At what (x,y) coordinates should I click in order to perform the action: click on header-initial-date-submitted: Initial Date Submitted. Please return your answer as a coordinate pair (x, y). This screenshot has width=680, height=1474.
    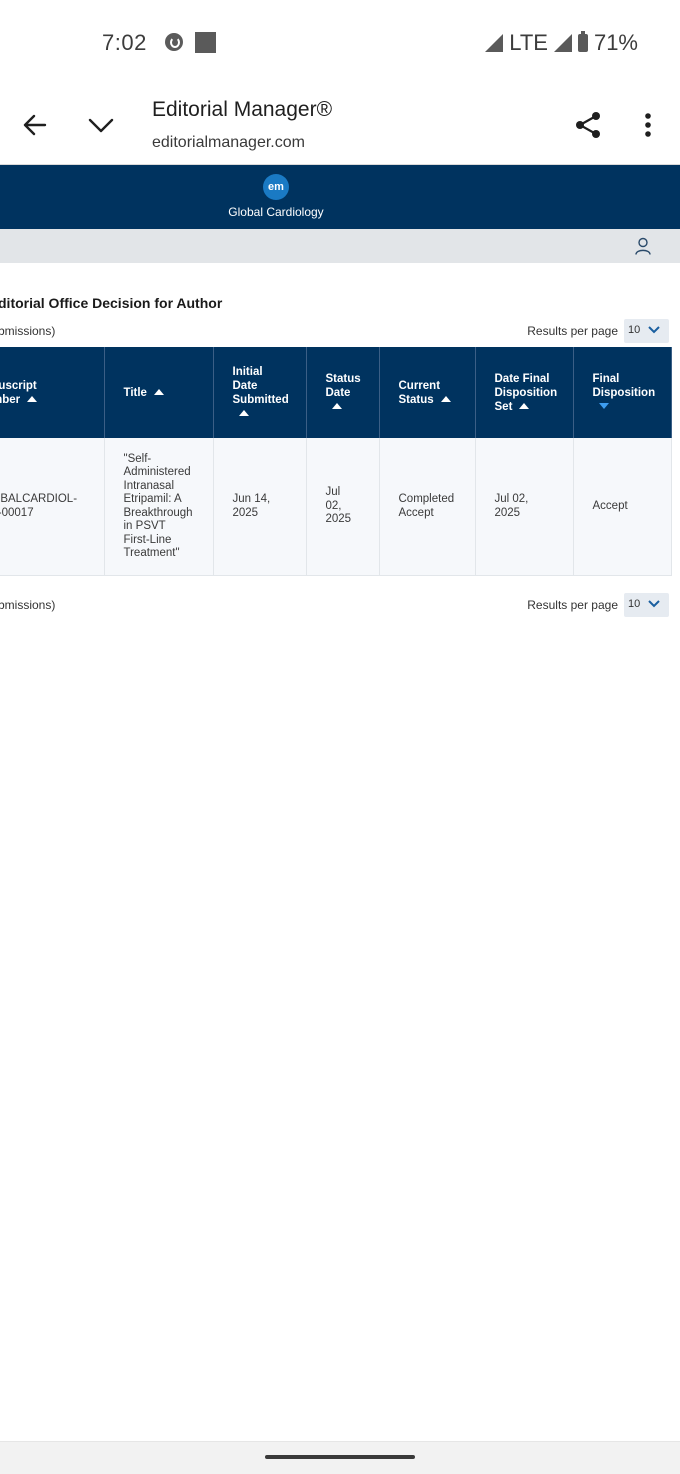
    Looking at the image, I should click on (260, 392).